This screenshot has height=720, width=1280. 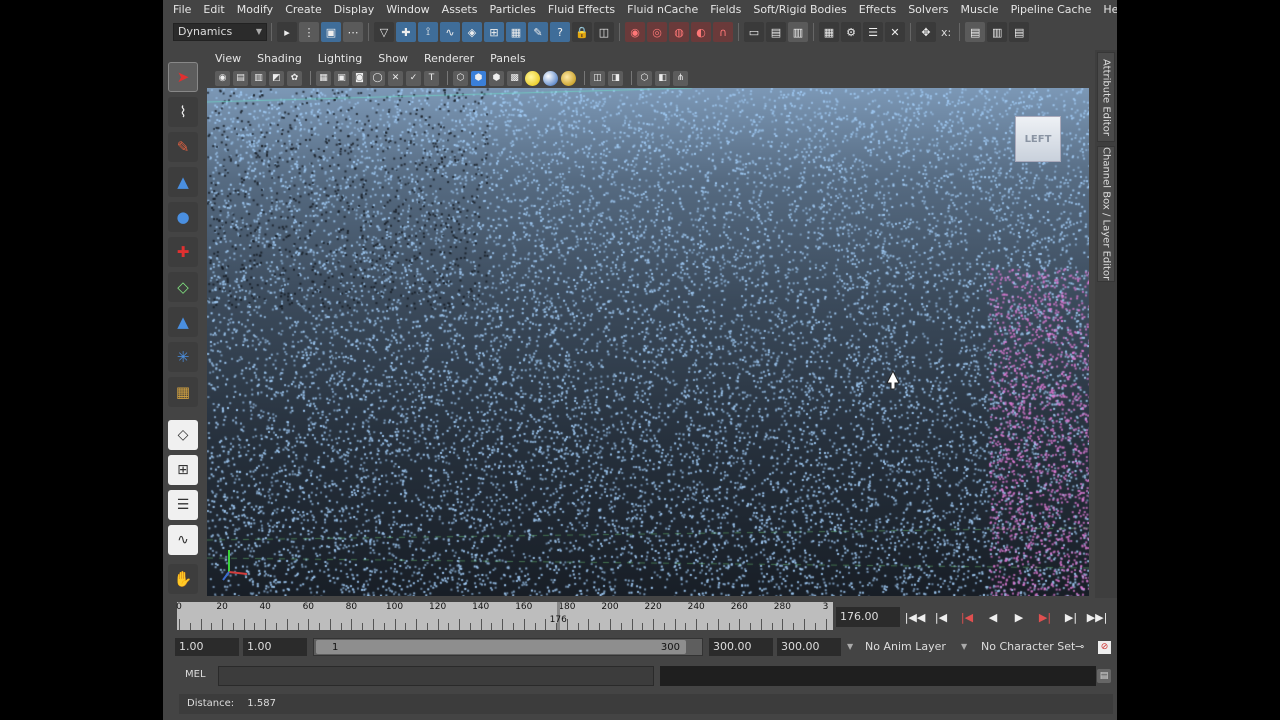 What do you see at coordinates (460, 10) in the screenshot?
I see `menu-assets: Assets` at bounding box center [460, 10].